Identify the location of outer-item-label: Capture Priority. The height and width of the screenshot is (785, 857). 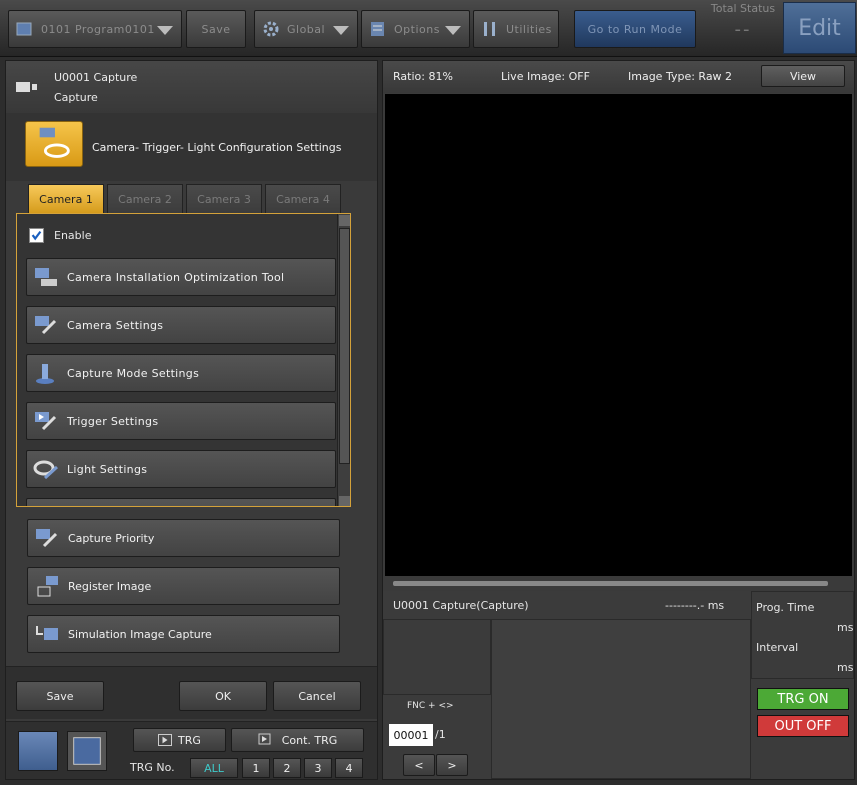
(111, 538).